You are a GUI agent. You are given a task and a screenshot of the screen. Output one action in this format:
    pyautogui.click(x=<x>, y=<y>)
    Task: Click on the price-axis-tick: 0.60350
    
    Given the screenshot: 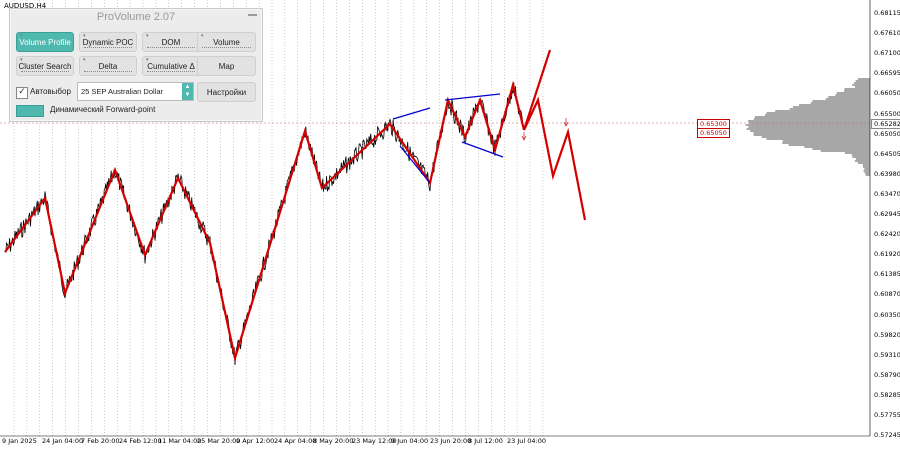 What is the action you would take?
    pyautogui.click(x=887, y=314)
    